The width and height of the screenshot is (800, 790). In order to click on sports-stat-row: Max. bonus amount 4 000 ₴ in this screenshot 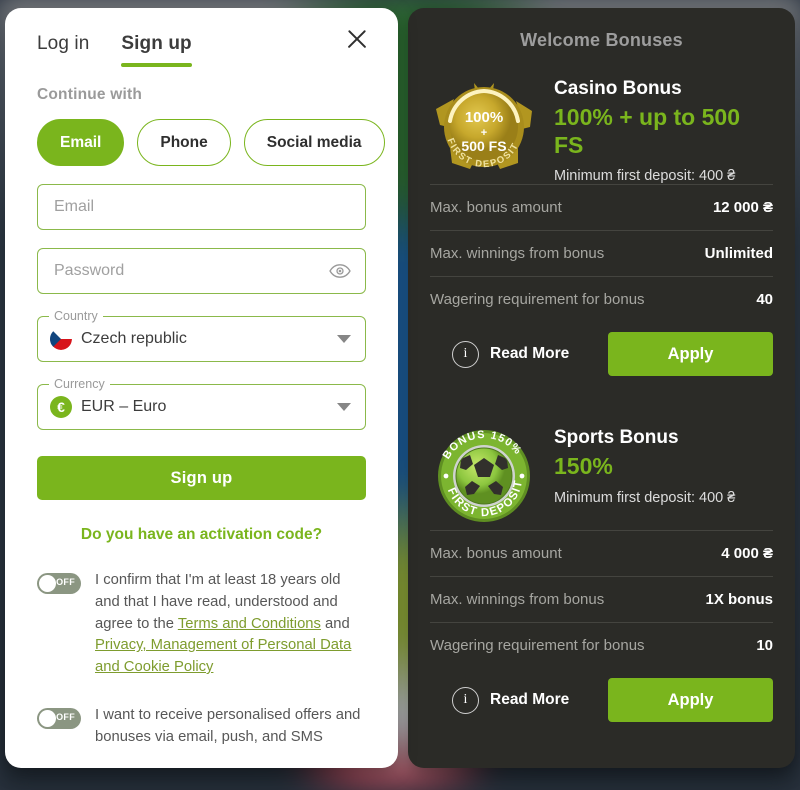, I will do `click(601, 553)`.